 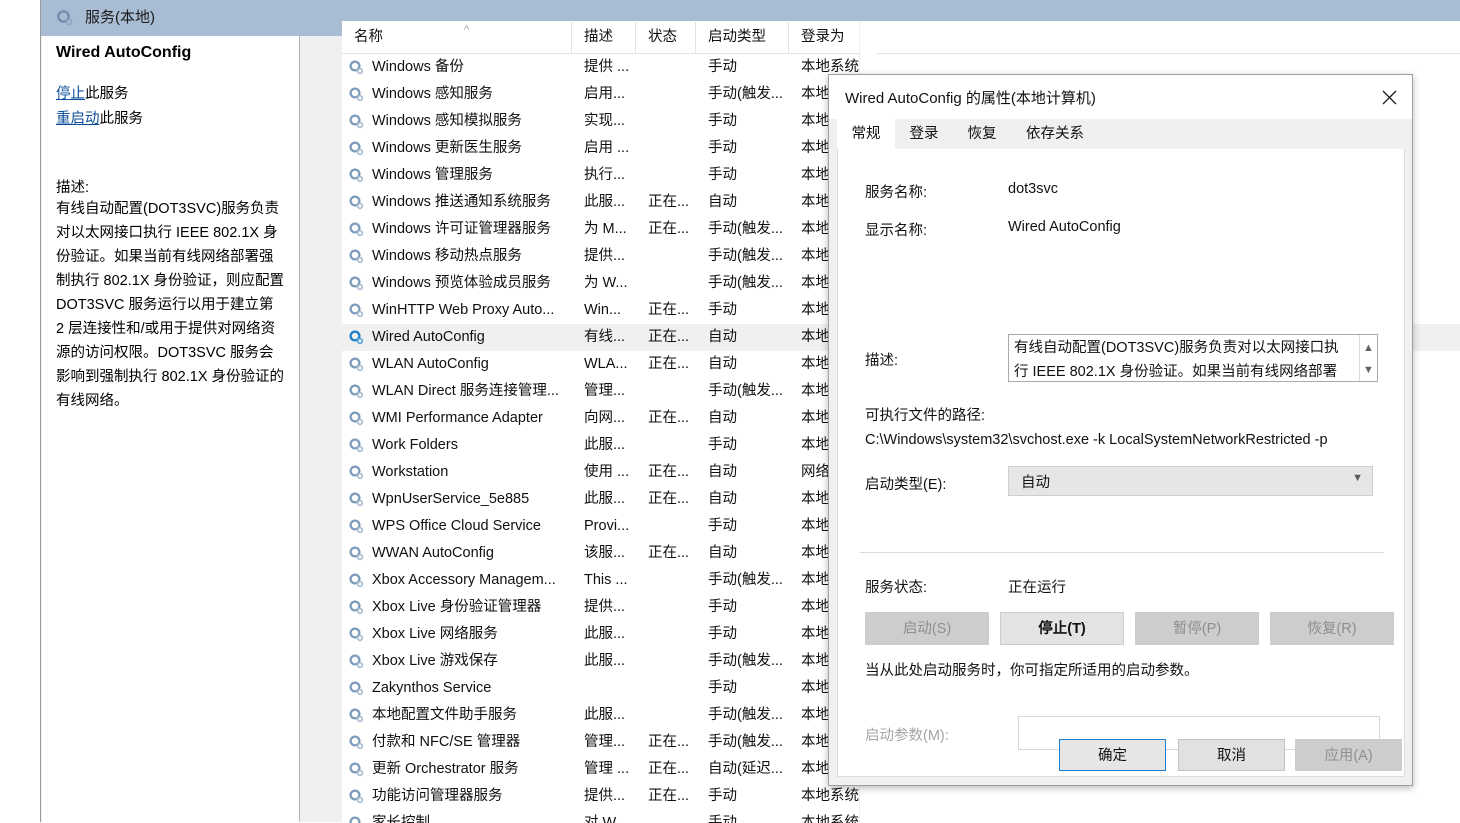 What do you see at coordinates (401, 819) in the screenshot?
I see `cell-name: 家长控制` at bounding box center [401, 819].